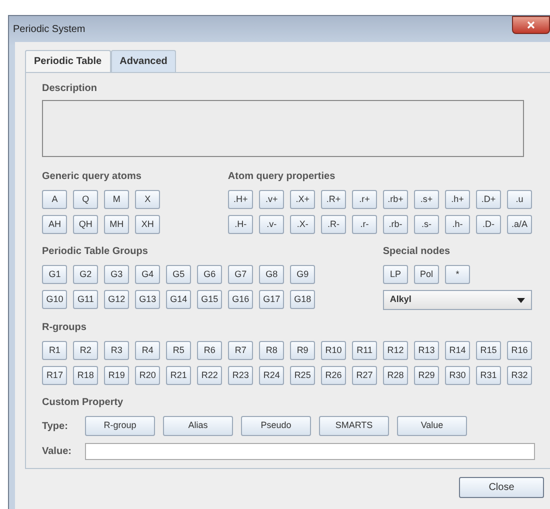 Image resolution: width=550 pixels, height=509 pixels. I want to click on query-button: G3, so click(117, 274).